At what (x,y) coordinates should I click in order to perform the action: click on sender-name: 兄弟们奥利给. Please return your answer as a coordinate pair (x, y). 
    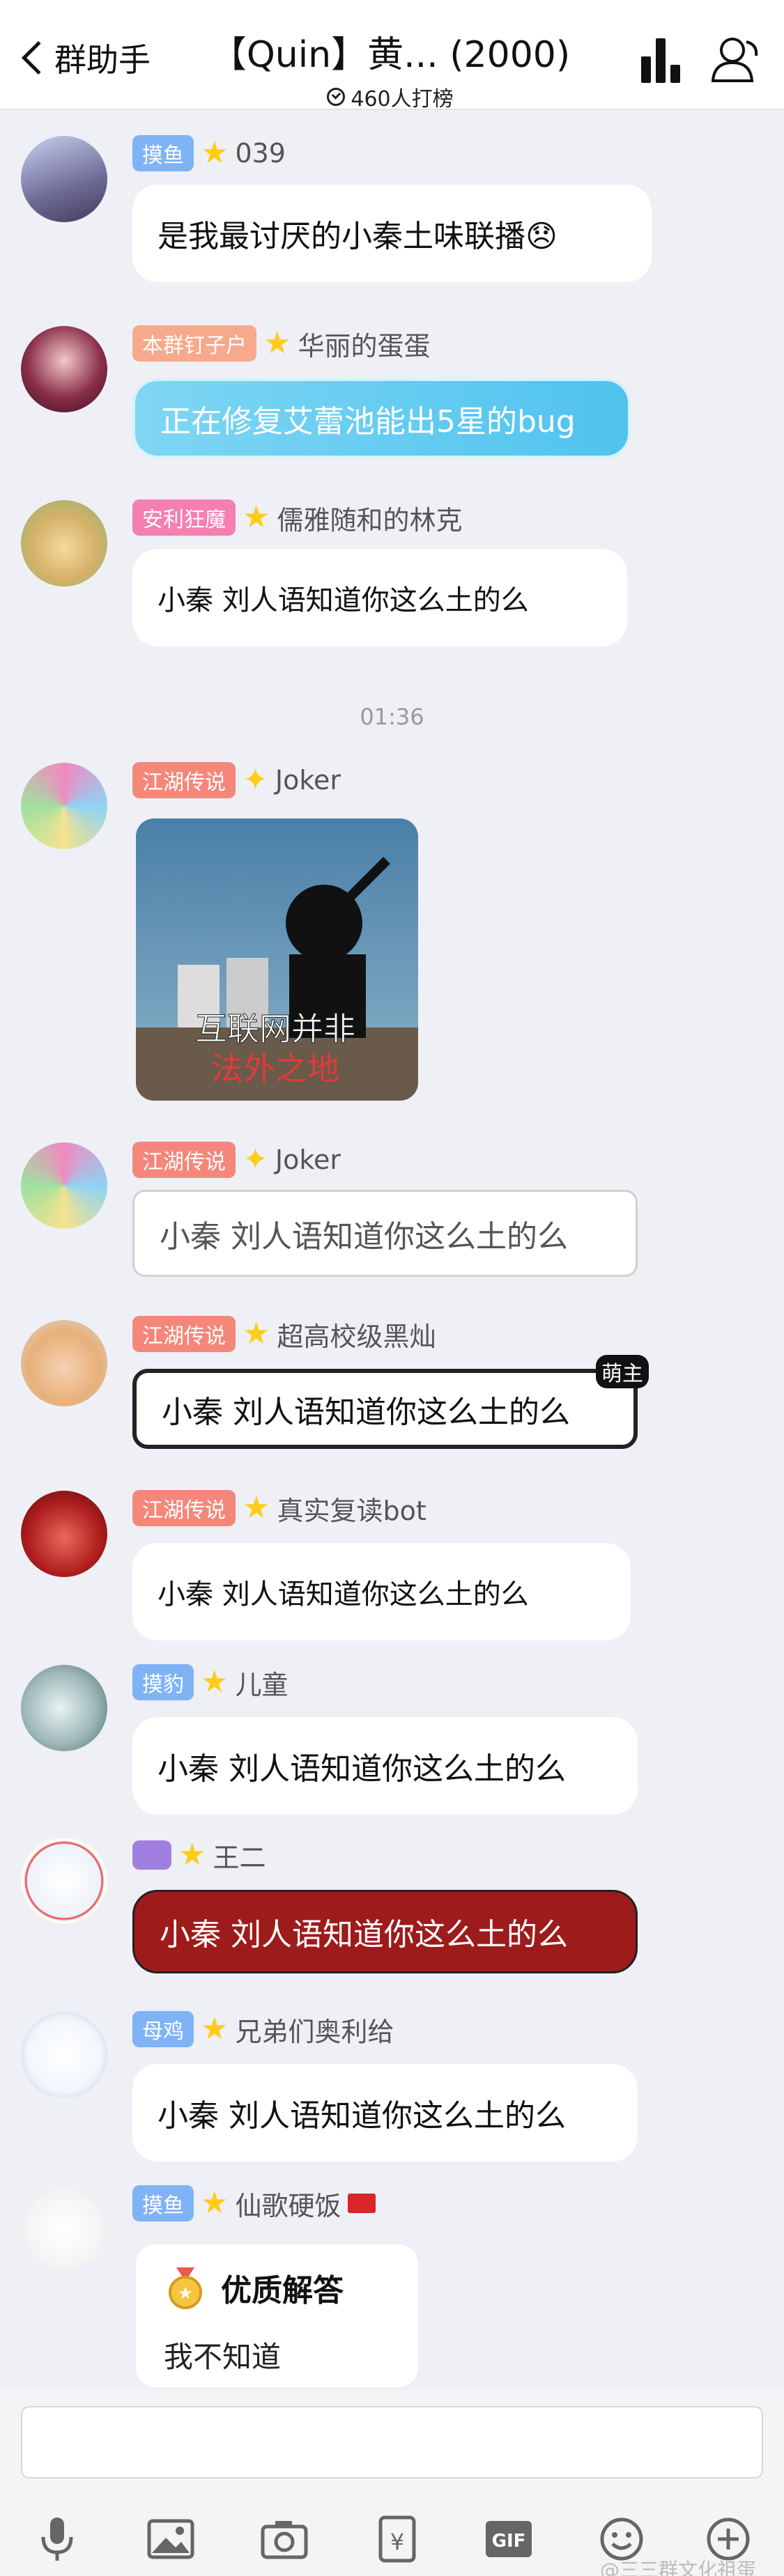
    Looking at the image, I should click on (314, 2029).